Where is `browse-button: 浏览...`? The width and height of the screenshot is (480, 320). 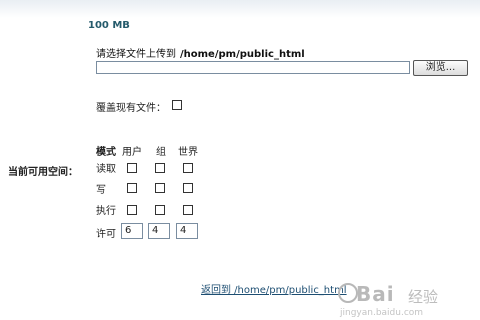
browse-button: 浏览... is located at coordinates (440, 68).